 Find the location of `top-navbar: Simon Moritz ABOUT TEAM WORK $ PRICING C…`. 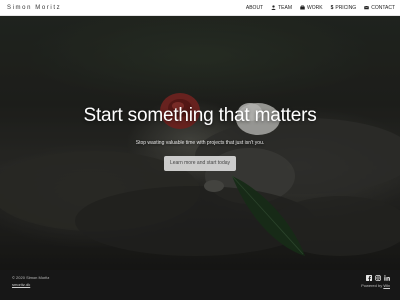

top-navbar: Simon Moritz ABOUT TEAM WORK $ PRICING C… is located at coordinates (200, 8).